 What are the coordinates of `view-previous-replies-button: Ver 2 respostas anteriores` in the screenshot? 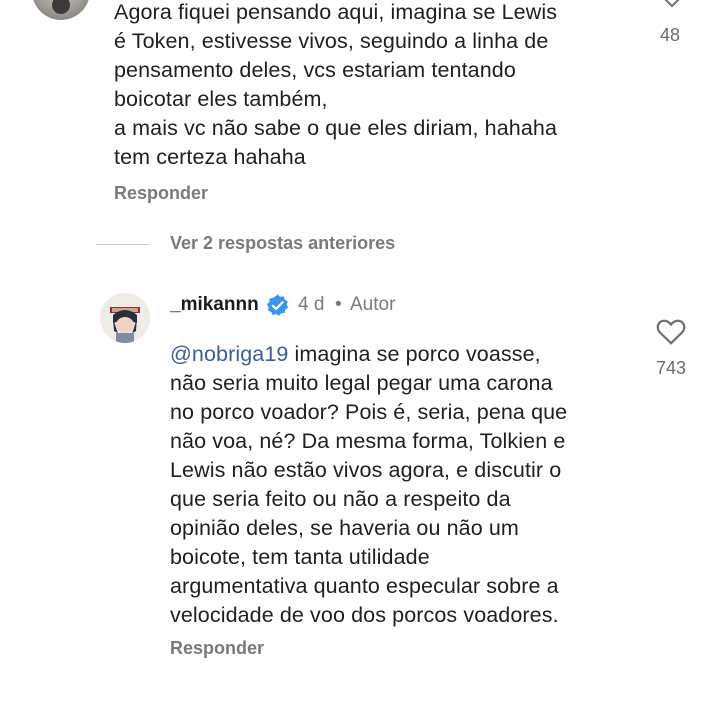 It's located at (282, 243).